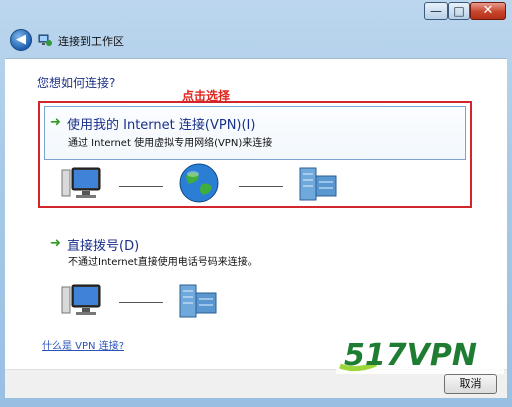  I want to click on close-icon: ✕, so click(488, 10).